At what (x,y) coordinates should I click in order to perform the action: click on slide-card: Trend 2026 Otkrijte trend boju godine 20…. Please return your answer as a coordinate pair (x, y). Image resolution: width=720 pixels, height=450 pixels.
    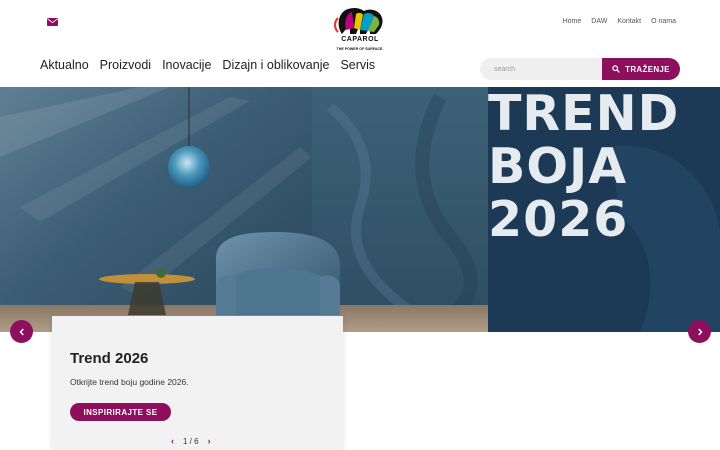
    Looking at the image, I should click on (197, 383).